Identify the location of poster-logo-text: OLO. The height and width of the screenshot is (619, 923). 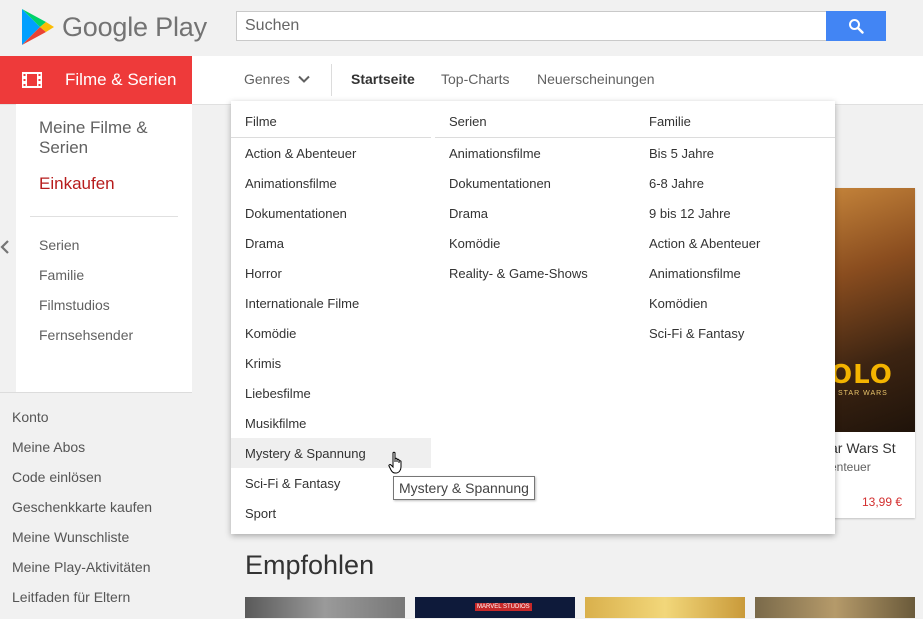
(861, 375).